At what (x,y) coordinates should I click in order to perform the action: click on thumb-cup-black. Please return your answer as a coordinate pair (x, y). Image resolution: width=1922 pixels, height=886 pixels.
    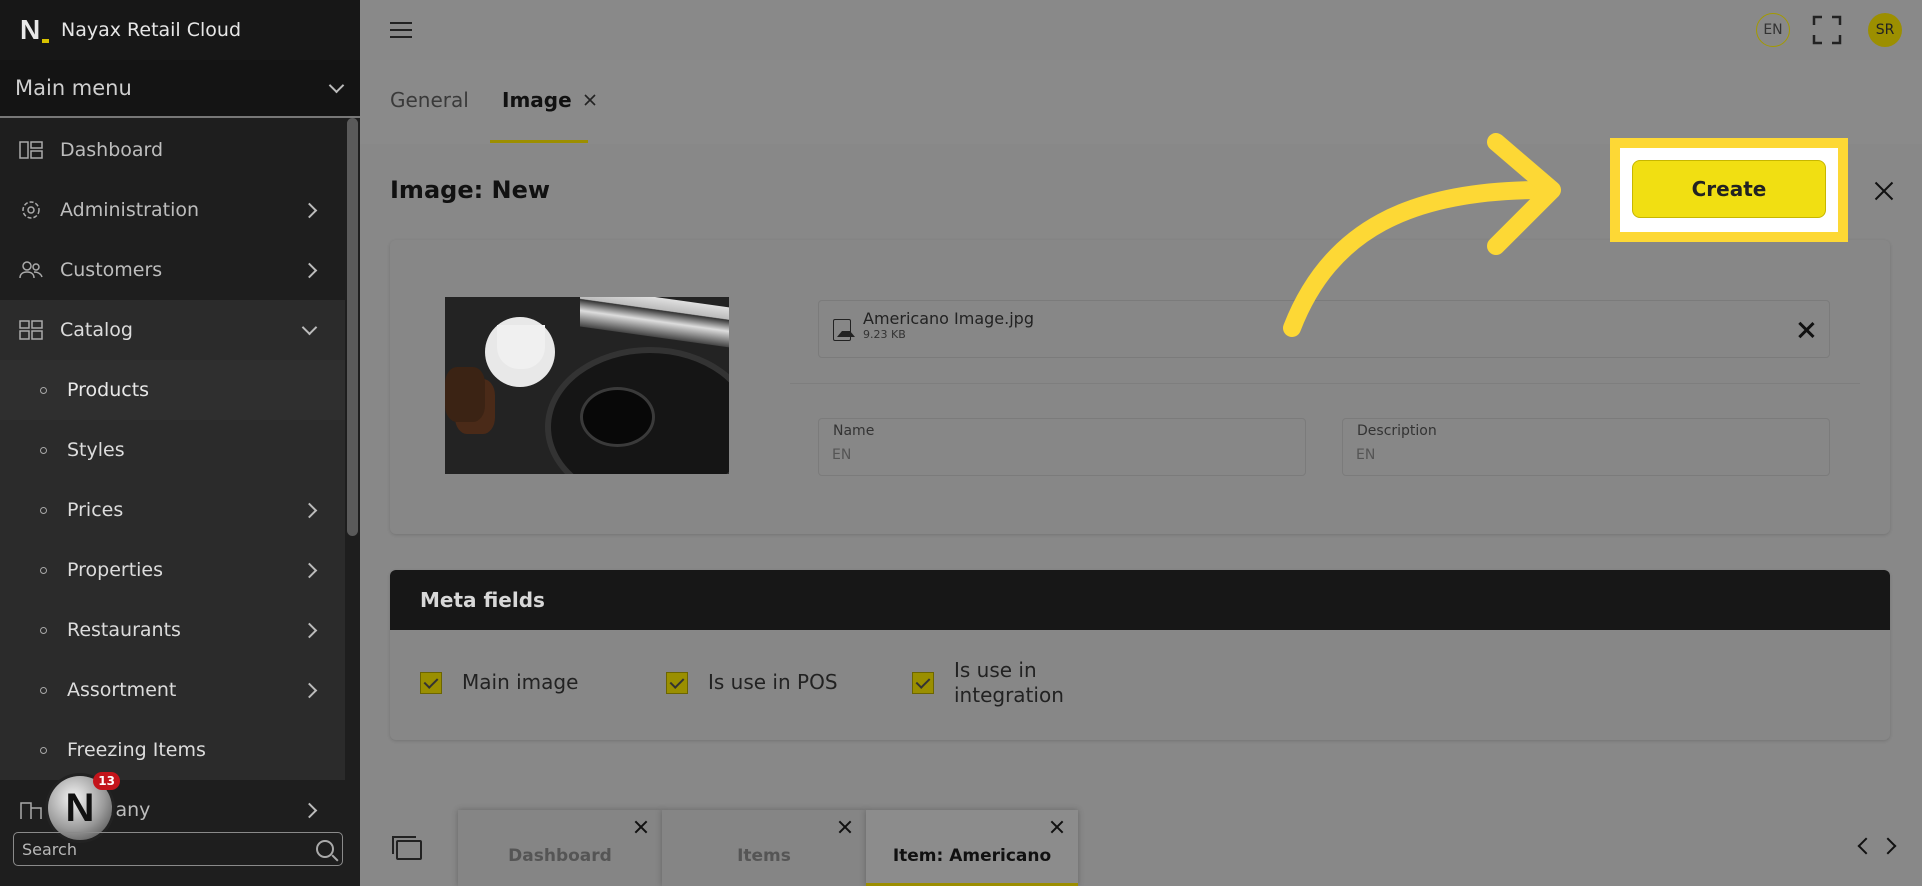
    Looking at the image, I should click on (617, 417).